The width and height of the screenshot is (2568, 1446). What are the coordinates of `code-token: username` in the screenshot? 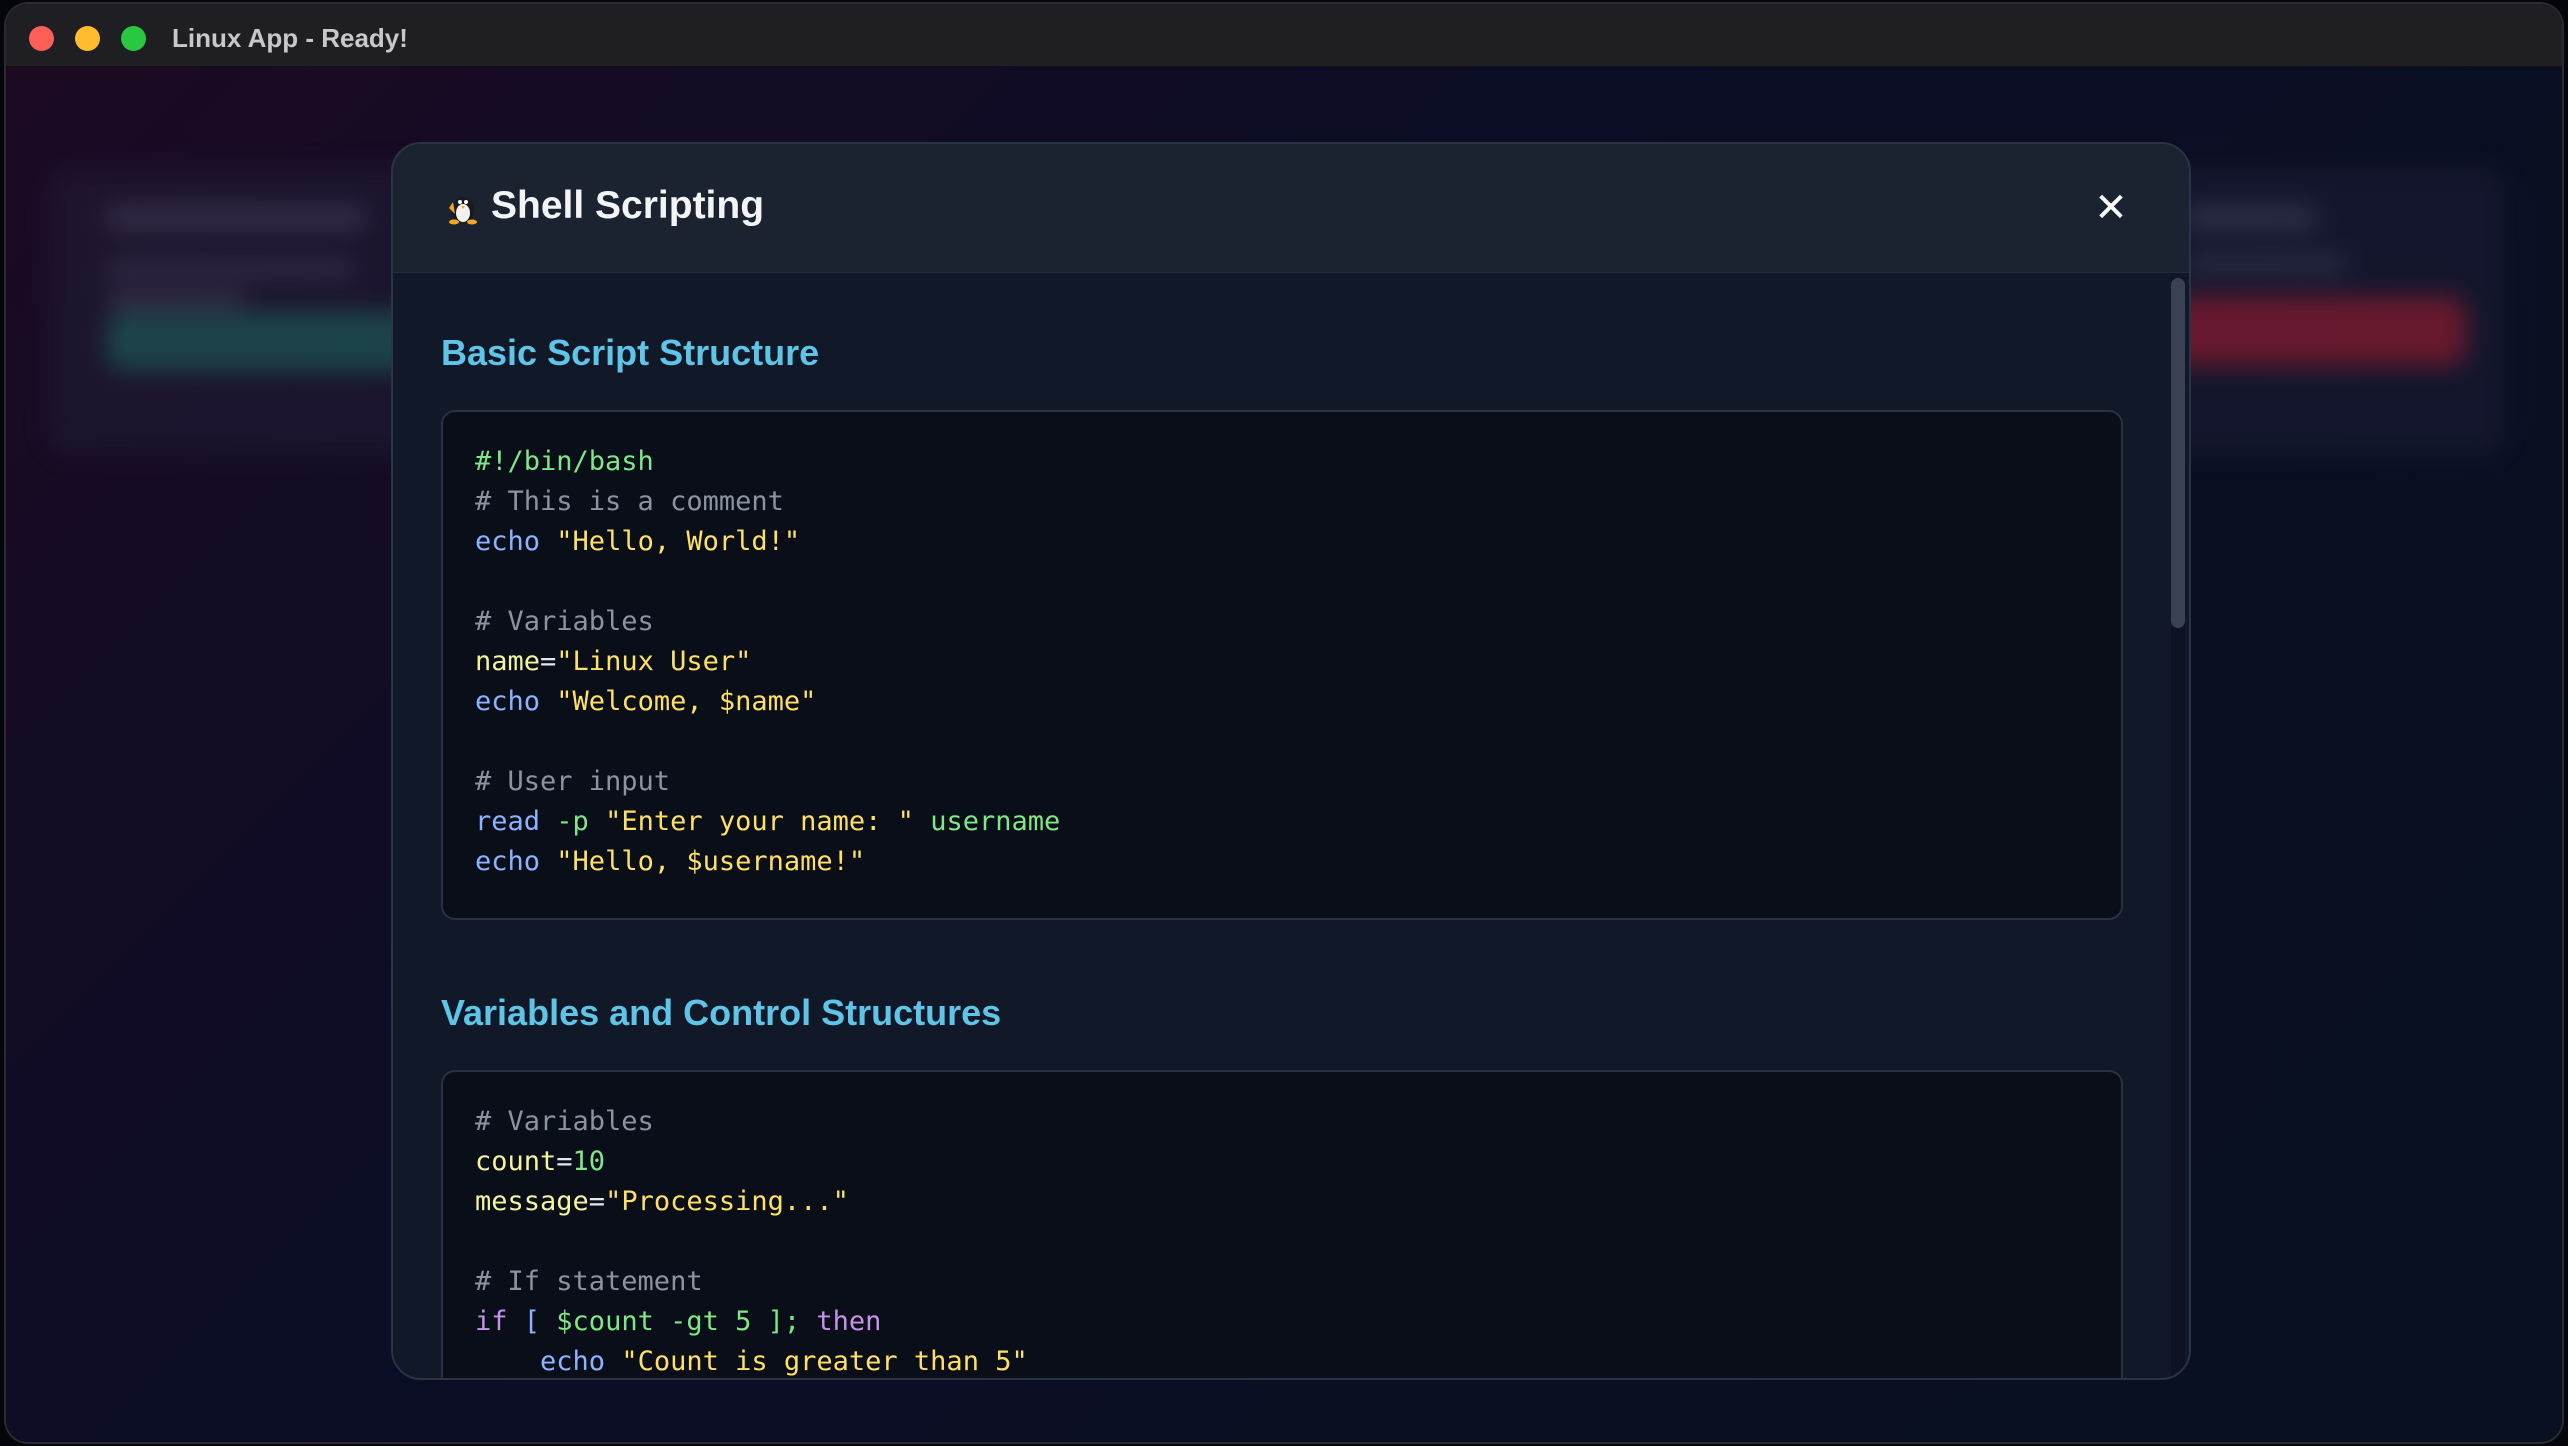 It's located at (995, 821).